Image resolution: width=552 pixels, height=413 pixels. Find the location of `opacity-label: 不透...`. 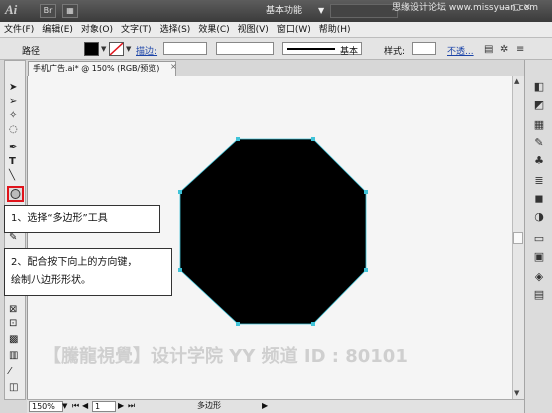

opacity-label: 不透... is located at coordinates (460, 50).